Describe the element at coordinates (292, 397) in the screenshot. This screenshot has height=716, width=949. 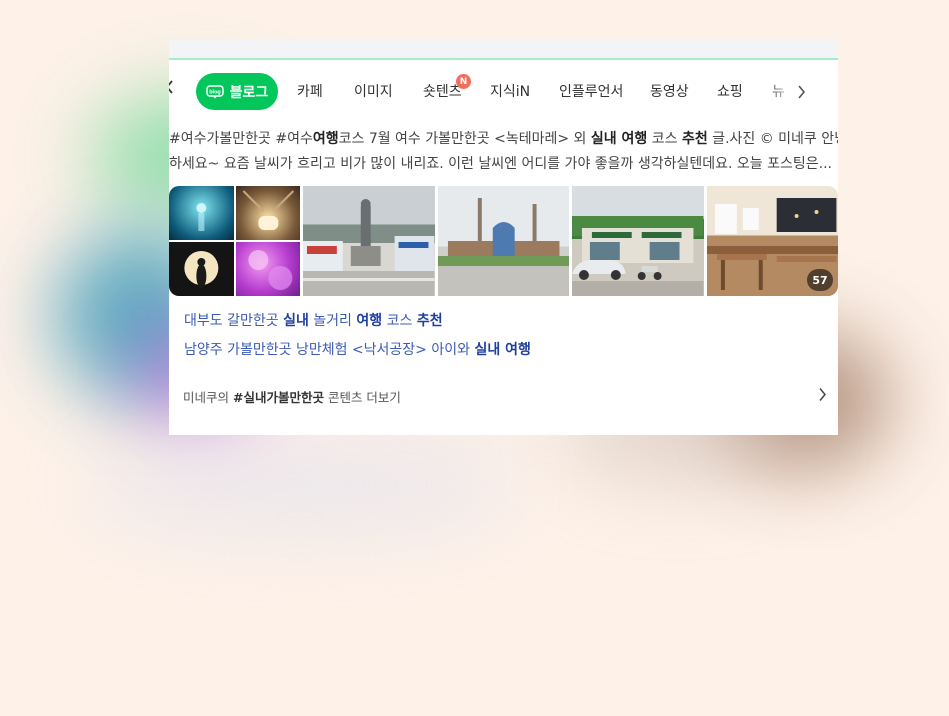
I see `more-content-label: 미네쿠의 #실내가볼만한곳 콘텐츠 더보기` at that location.